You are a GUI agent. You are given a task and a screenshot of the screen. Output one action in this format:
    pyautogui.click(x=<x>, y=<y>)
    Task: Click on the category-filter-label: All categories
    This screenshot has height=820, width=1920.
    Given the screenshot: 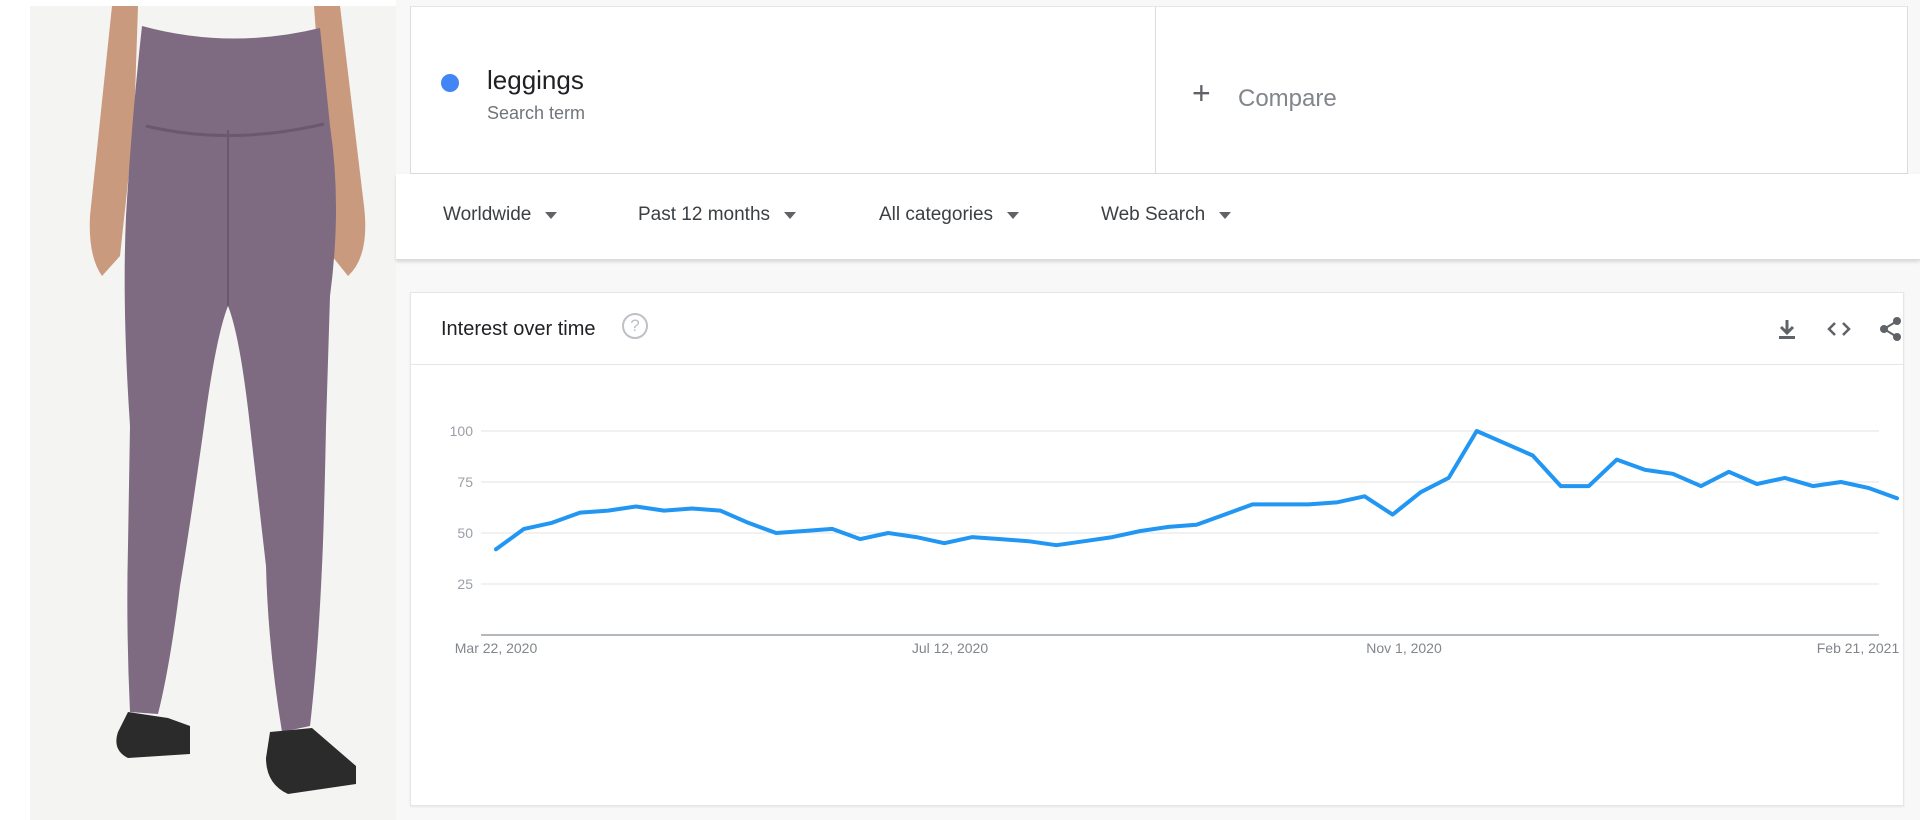 What is the action you would take?
    pyautogui.click(x=936, y=214)
    